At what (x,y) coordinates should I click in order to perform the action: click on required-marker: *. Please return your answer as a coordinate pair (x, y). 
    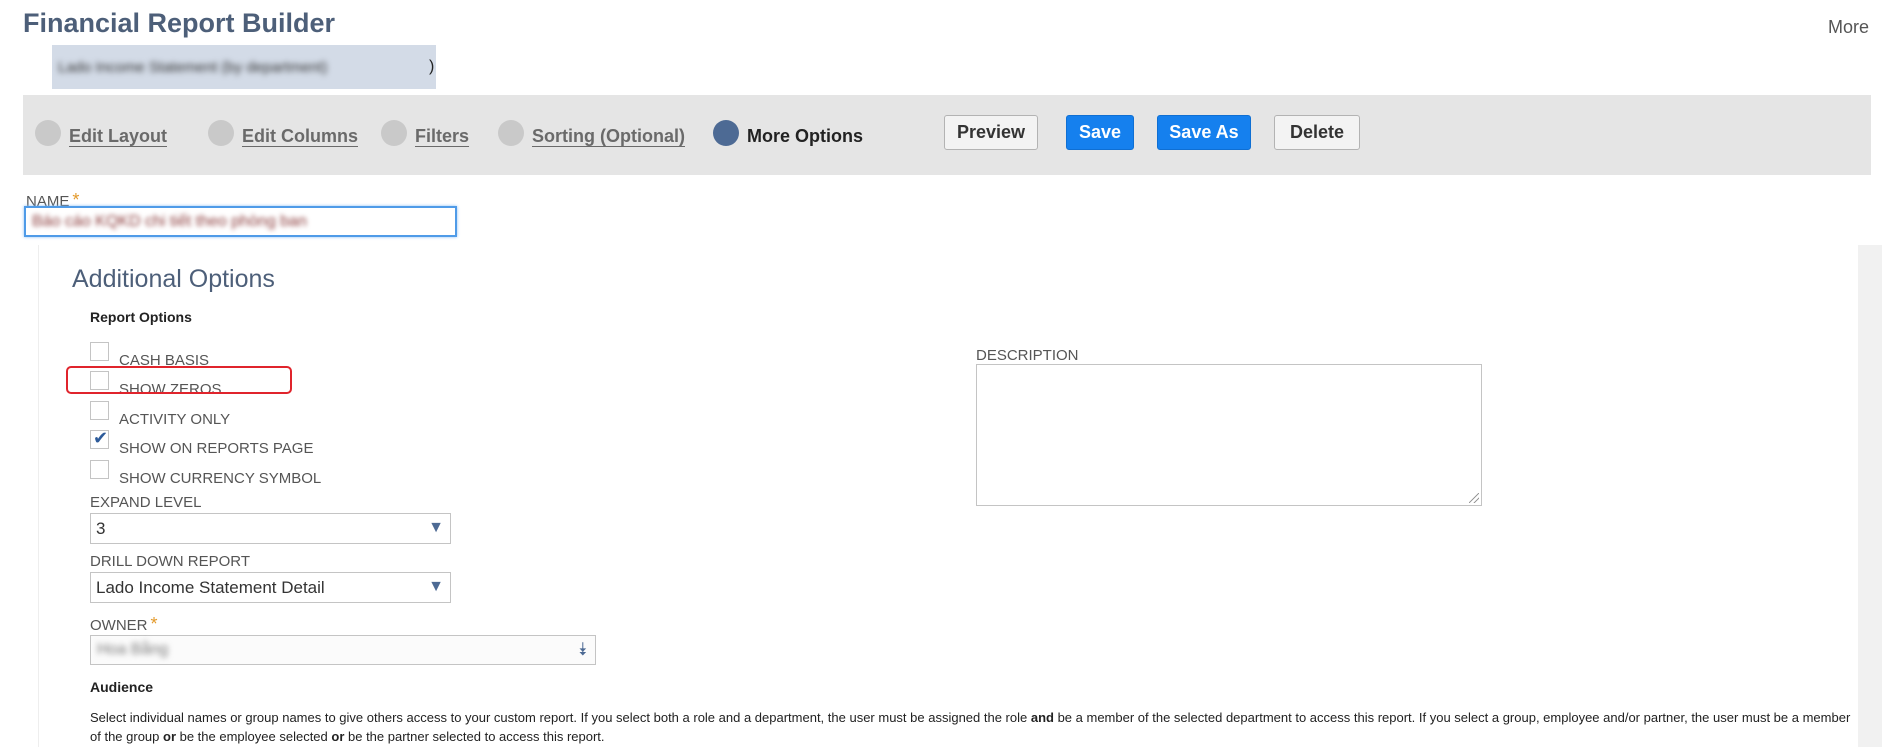
    Looking at the image, I should click on (154, 624).